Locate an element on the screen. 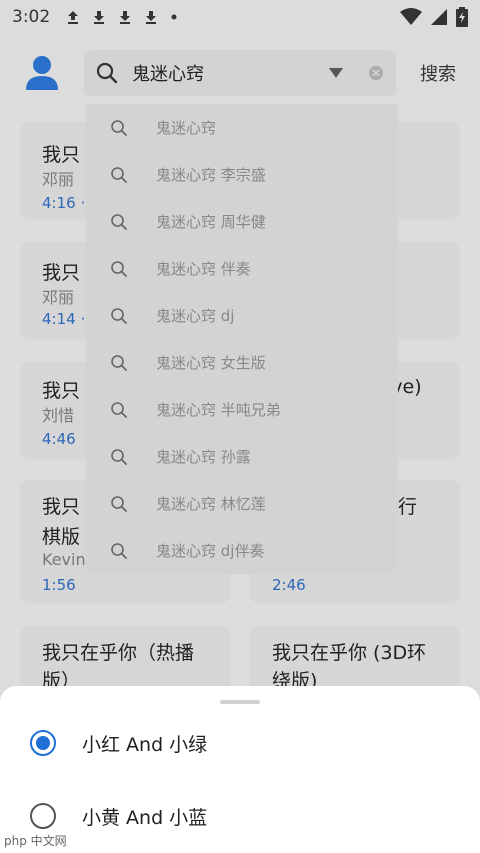  song-duration: 2:46 is located at coordinates (289, 585).